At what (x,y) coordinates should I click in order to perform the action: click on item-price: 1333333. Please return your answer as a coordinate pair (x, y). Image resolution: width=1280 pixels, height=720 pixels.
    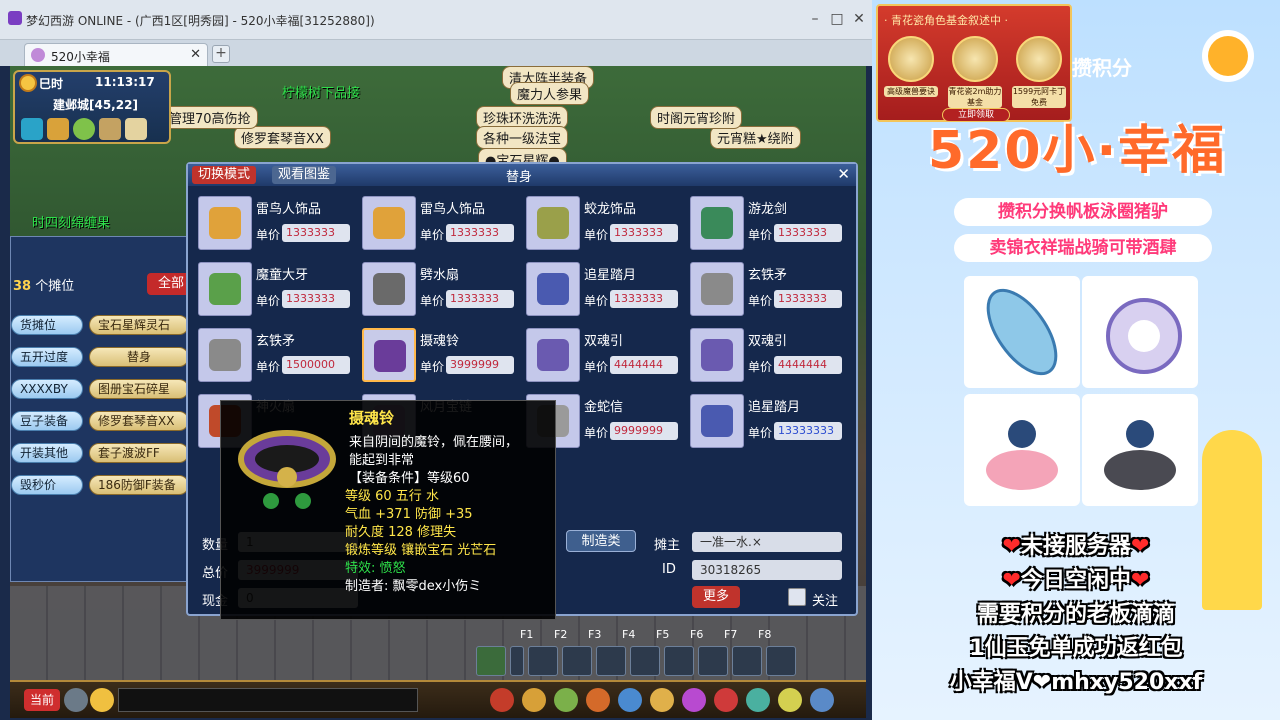
    Looking at the image, I should click on (316, 299).